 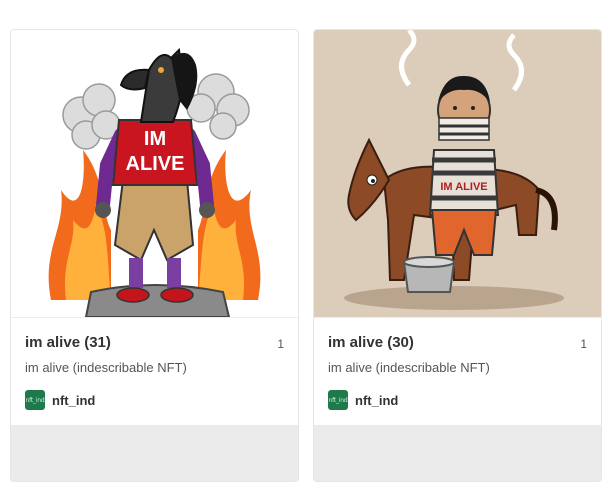 What do you see at coordinates (371, 342) in the screenshot?
I see `nft-title: im alive (30)` at bounding box center [371, 342].